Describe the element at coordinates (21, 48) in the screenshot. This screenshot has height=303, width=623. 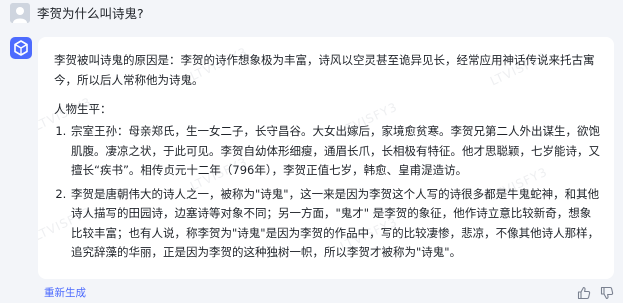
I see `cube-logo-icon` at that location.